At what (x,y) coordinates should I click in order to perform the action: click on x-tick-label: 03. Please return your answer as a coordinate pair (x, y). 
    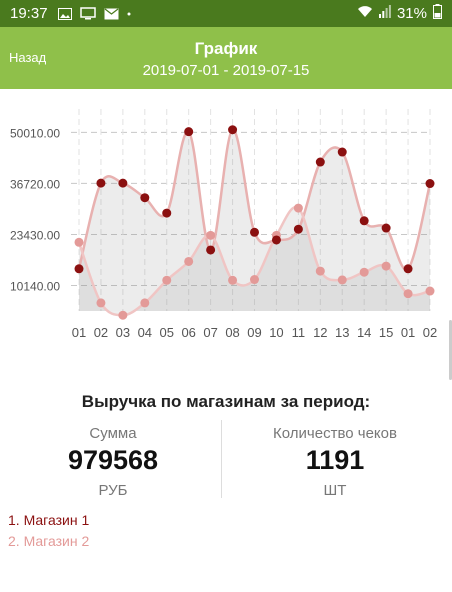
    Looking at the image, I should click on (123, 332).